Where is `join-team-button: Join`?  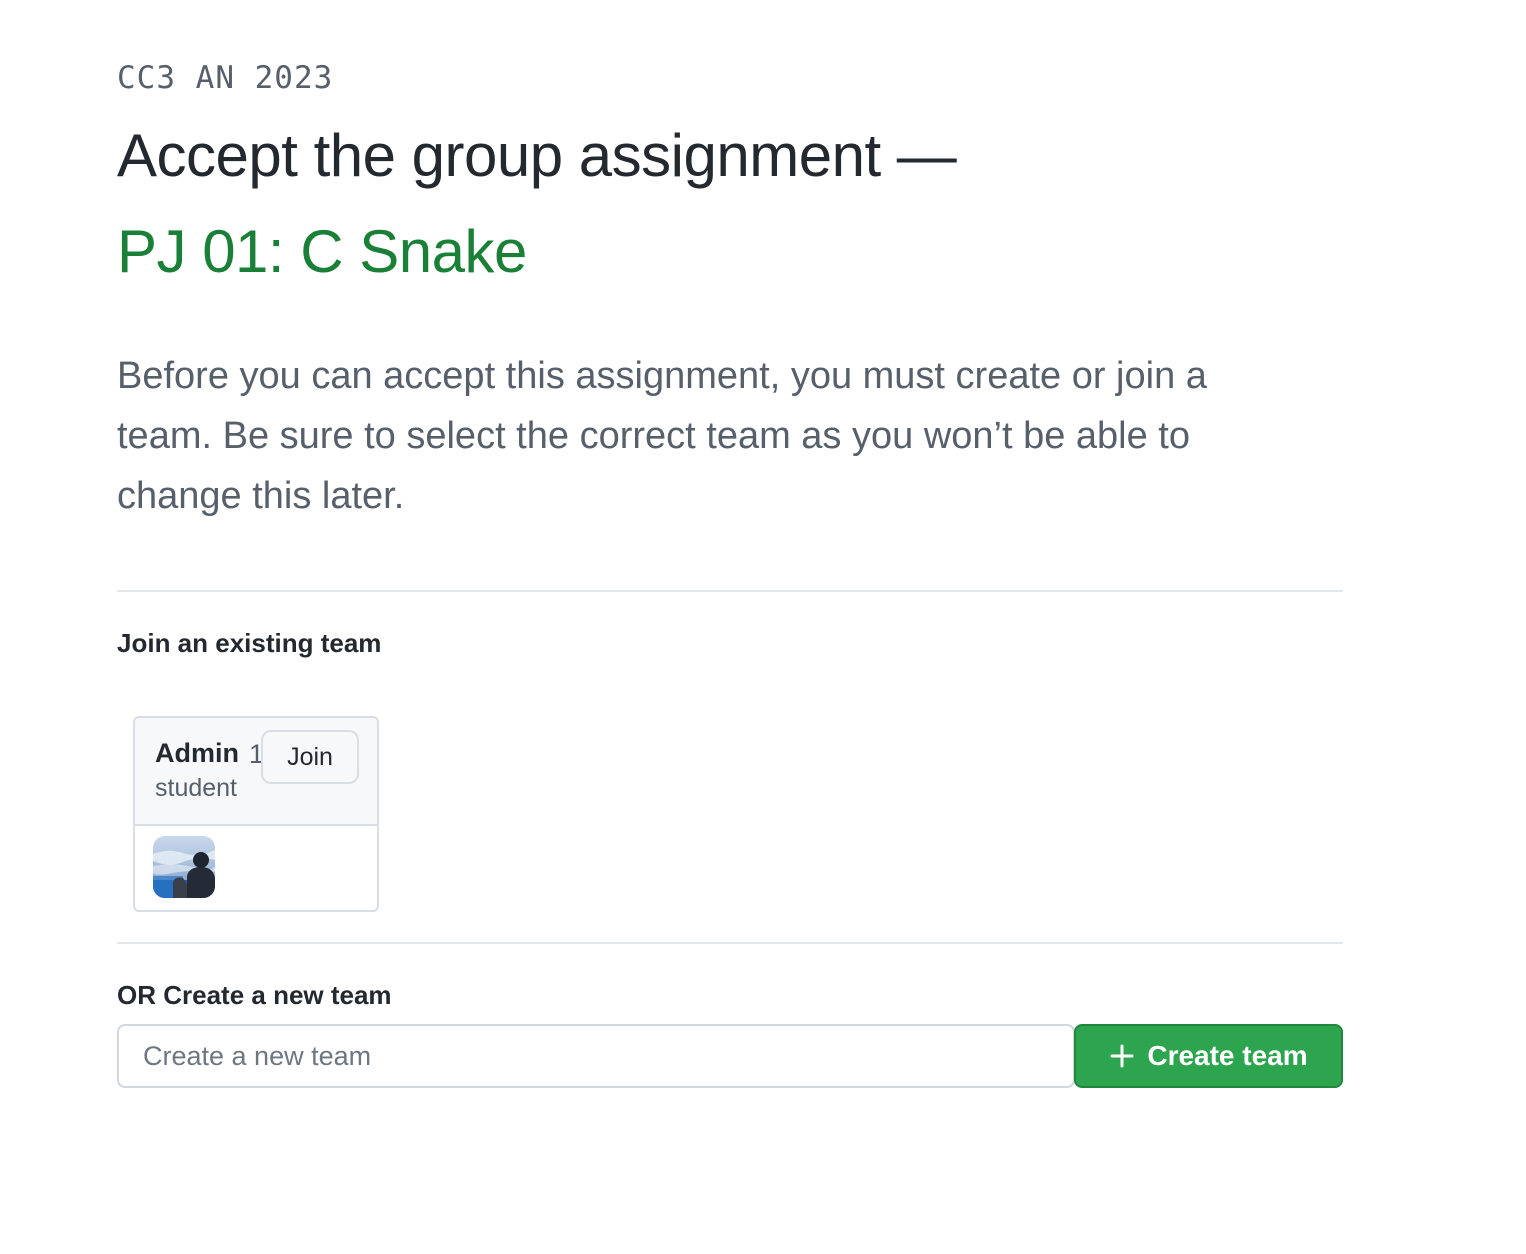
join-team-button: Join is located at coordinates (310, 757).